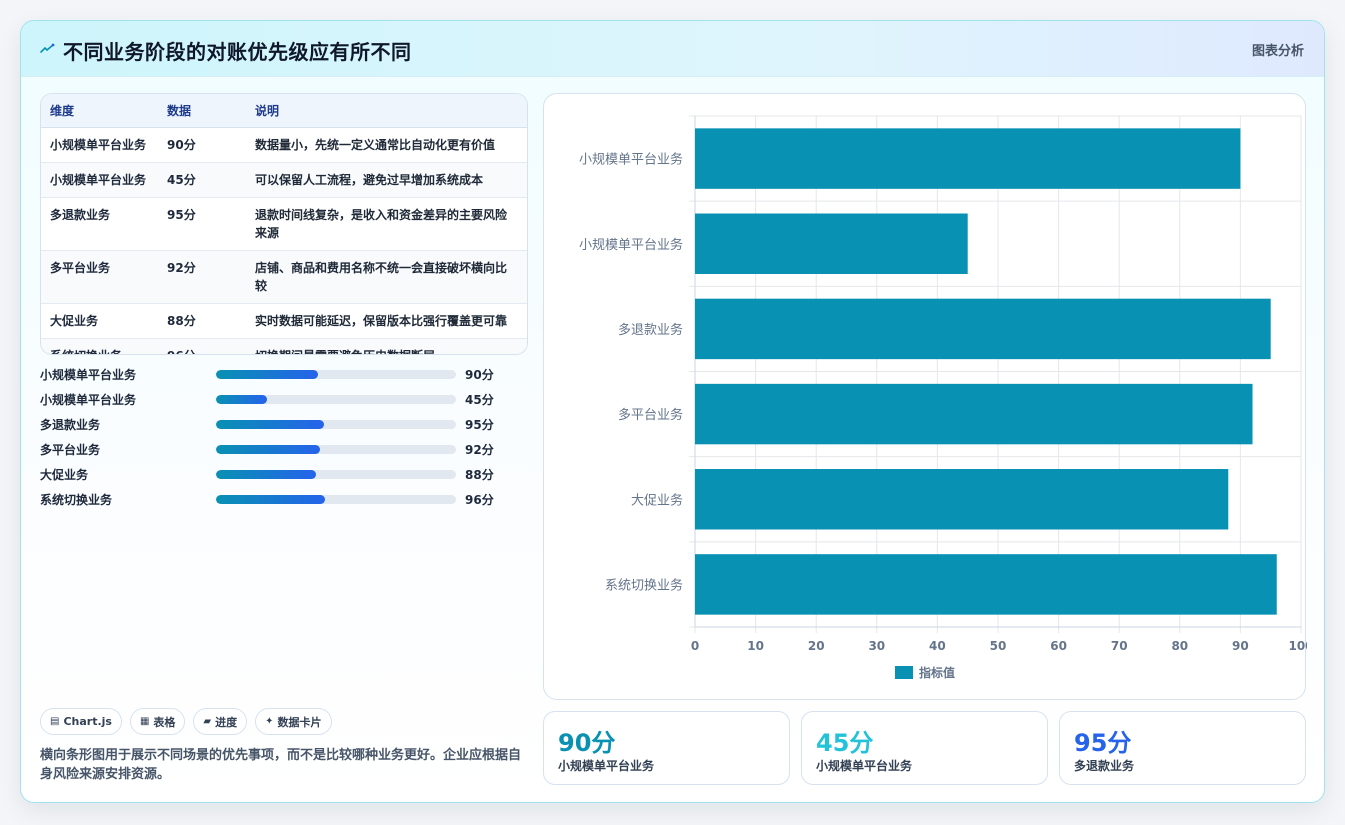  I want to click on table-cell-dimension: 多平台业务, so click(99, 277).